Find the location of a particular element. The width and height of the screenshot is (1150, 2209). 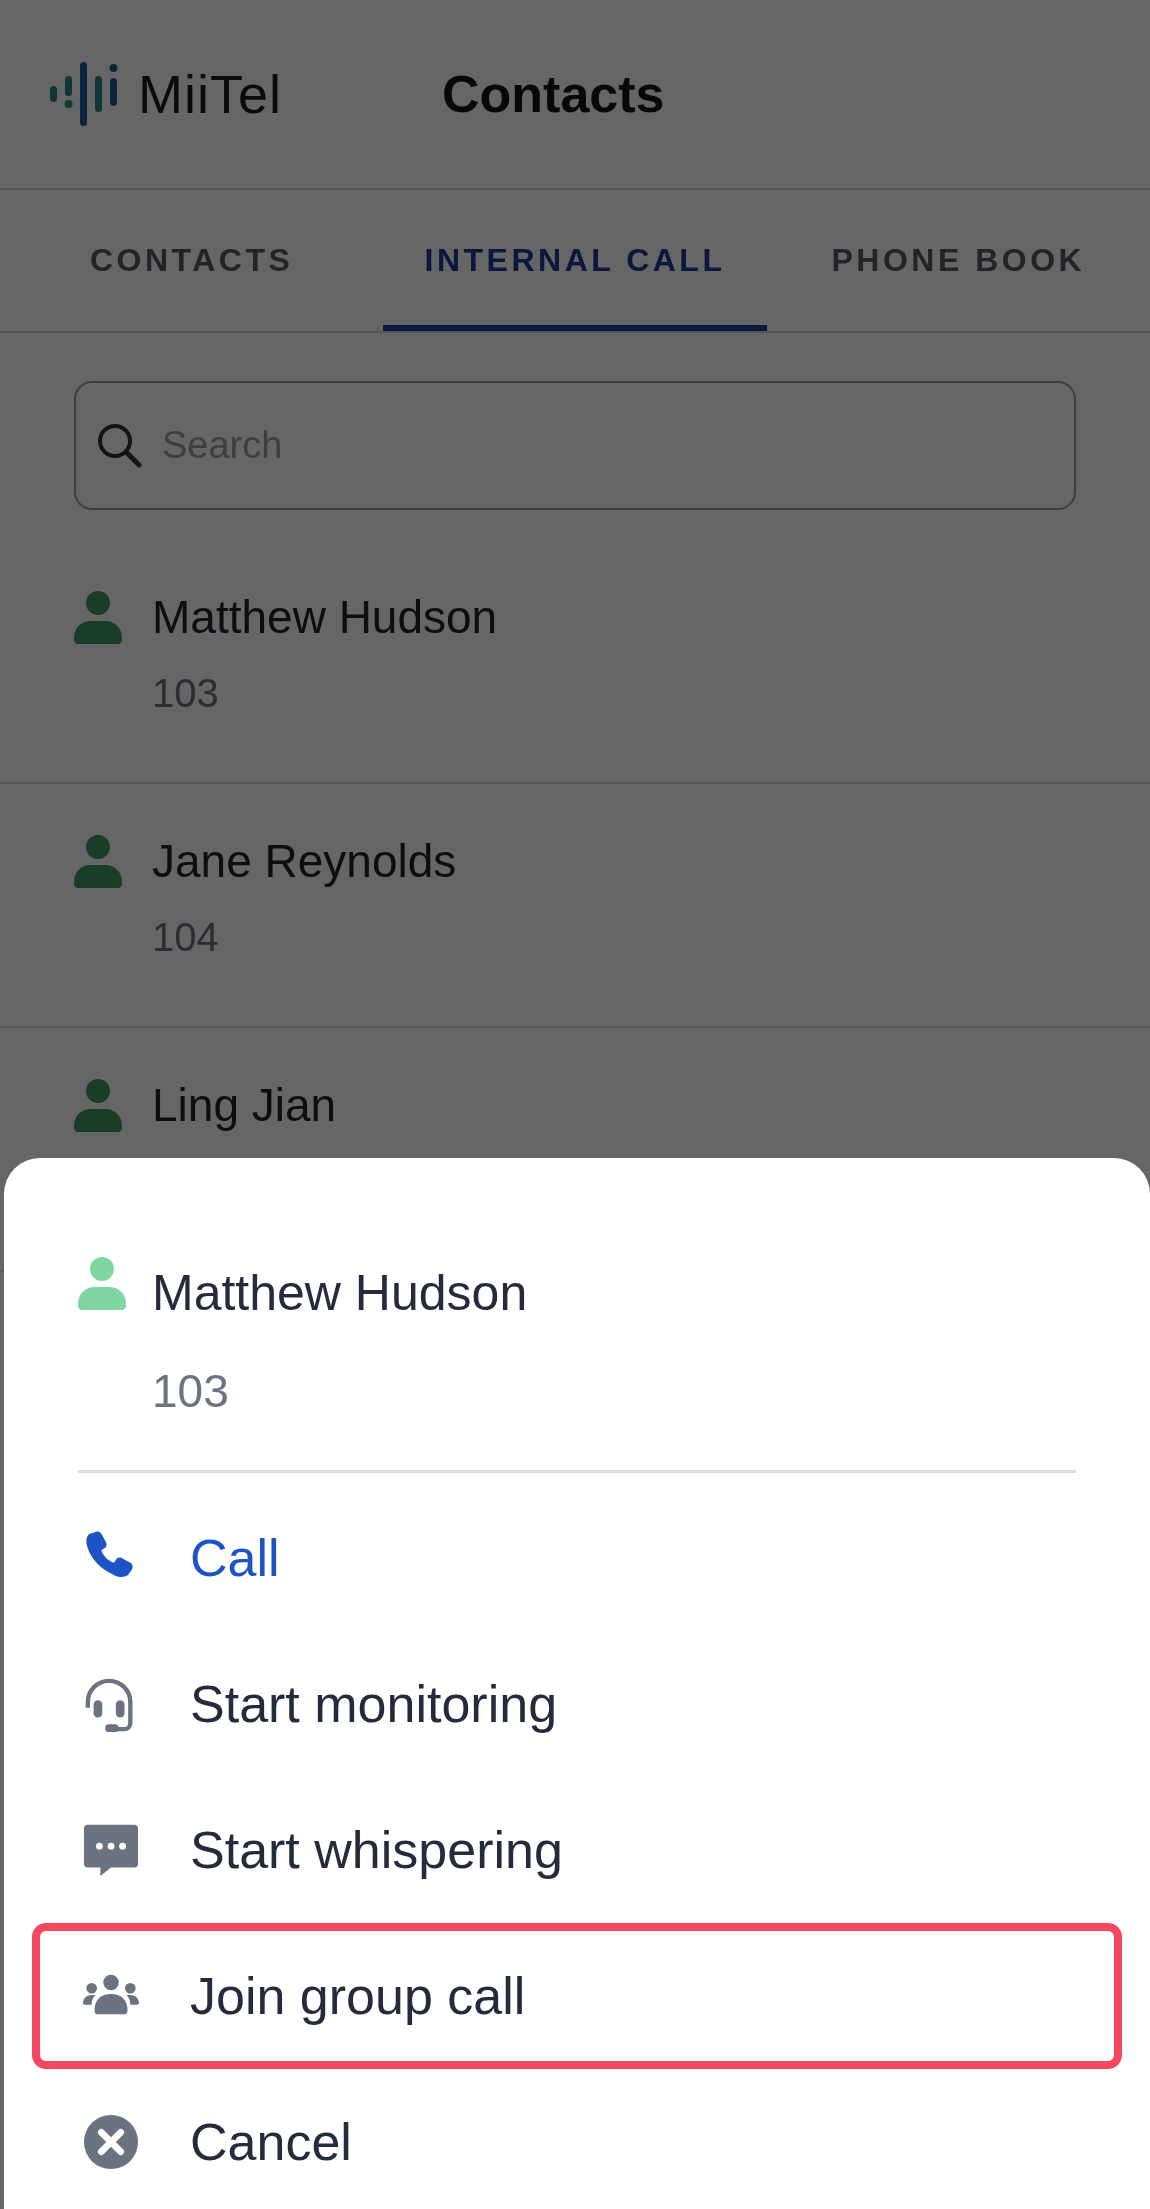

search-icon is located at coordinates (119, 445).